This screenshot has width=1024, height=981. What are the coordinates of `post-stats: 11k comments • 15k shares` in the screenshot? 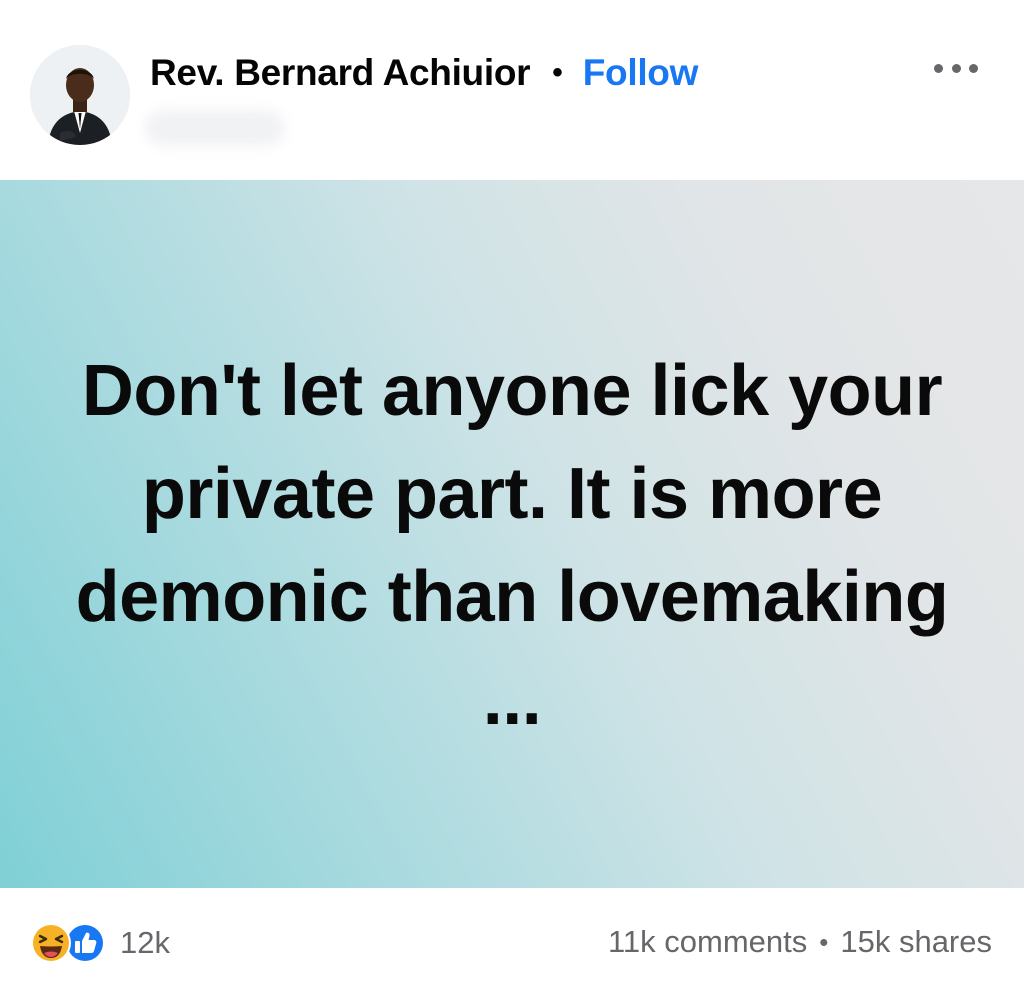 It's located at (800, 942).